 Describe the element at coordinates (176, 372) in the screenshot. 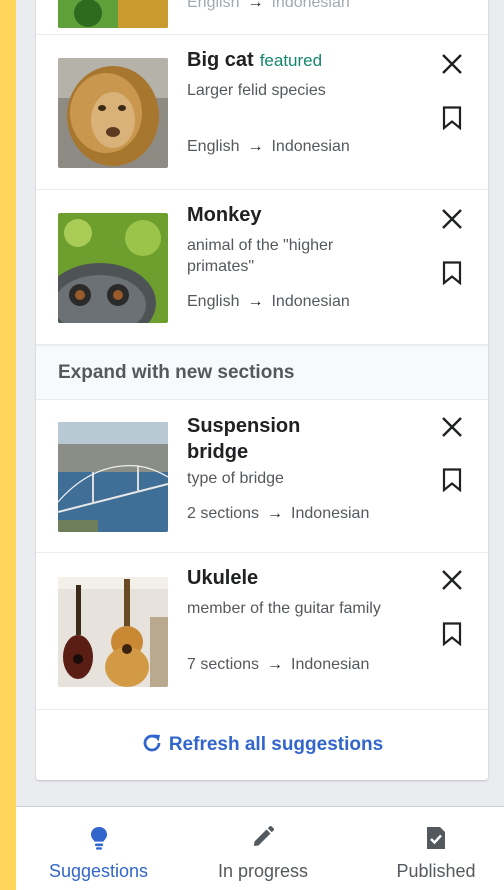

I see `section-header-label: Expand with new sections` at that location.